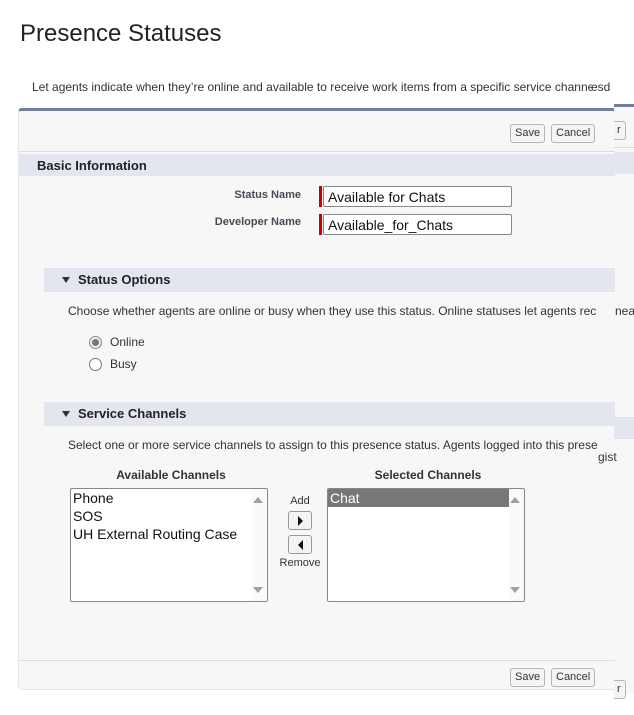 Image resolution: width=634 pixels, height=715 pixels. What do you see at coordinates (171, 475) in the screenshot?
I see `available-channels-header: Available Channels` at bounding box center [171, 475].